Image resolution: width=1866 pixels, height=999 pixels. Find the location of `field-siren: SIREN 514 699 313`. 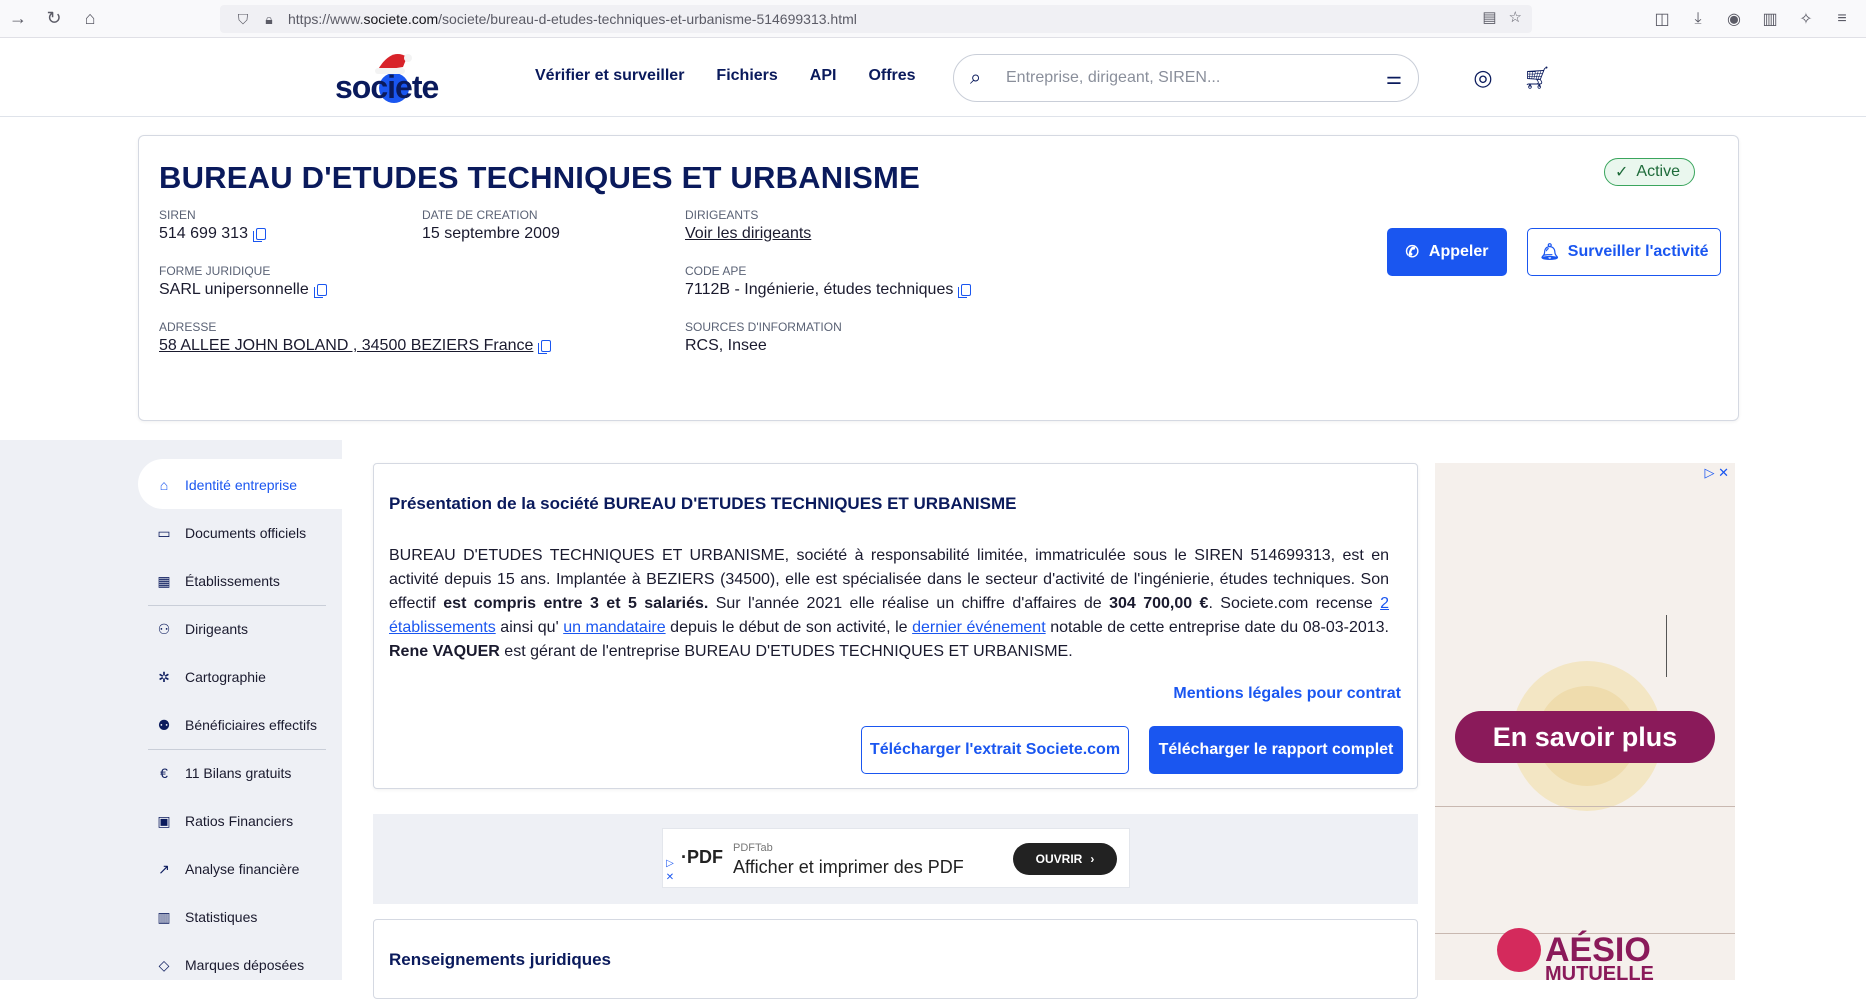

field-siren: SIREN 514 699 313 is located at coordinates (212, 225).